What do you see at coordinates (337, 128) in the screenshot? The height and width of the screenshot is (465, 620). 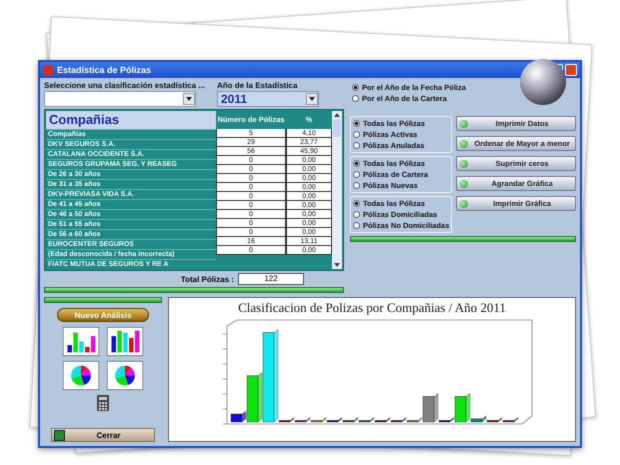 I see `scroll-thumb` at bounding box center [337, 128].